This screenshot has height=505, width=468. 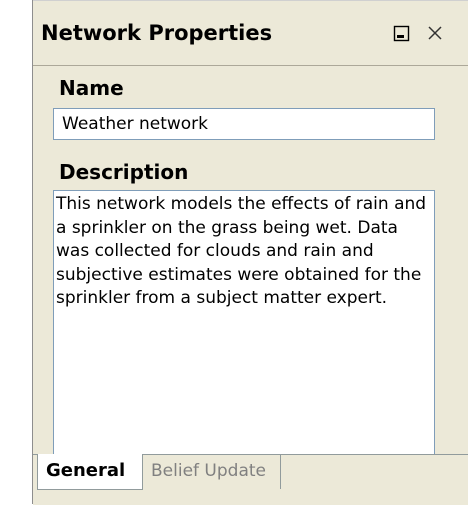 What do you see at coordinates (91, 88) in the screenshot?
I see `name-label: Name` at bounding box center [91, 88].